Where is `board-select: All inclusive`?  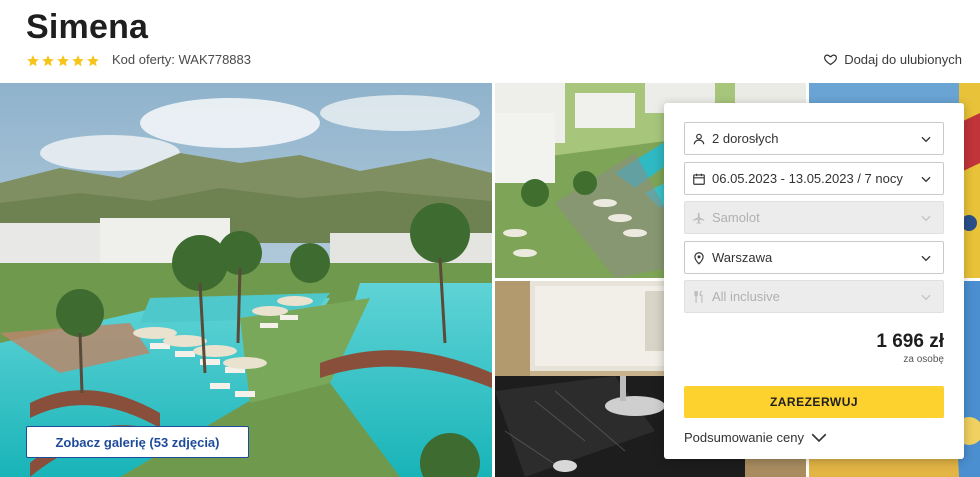
board-select: All inclusive is located at coordinates (814, 296).